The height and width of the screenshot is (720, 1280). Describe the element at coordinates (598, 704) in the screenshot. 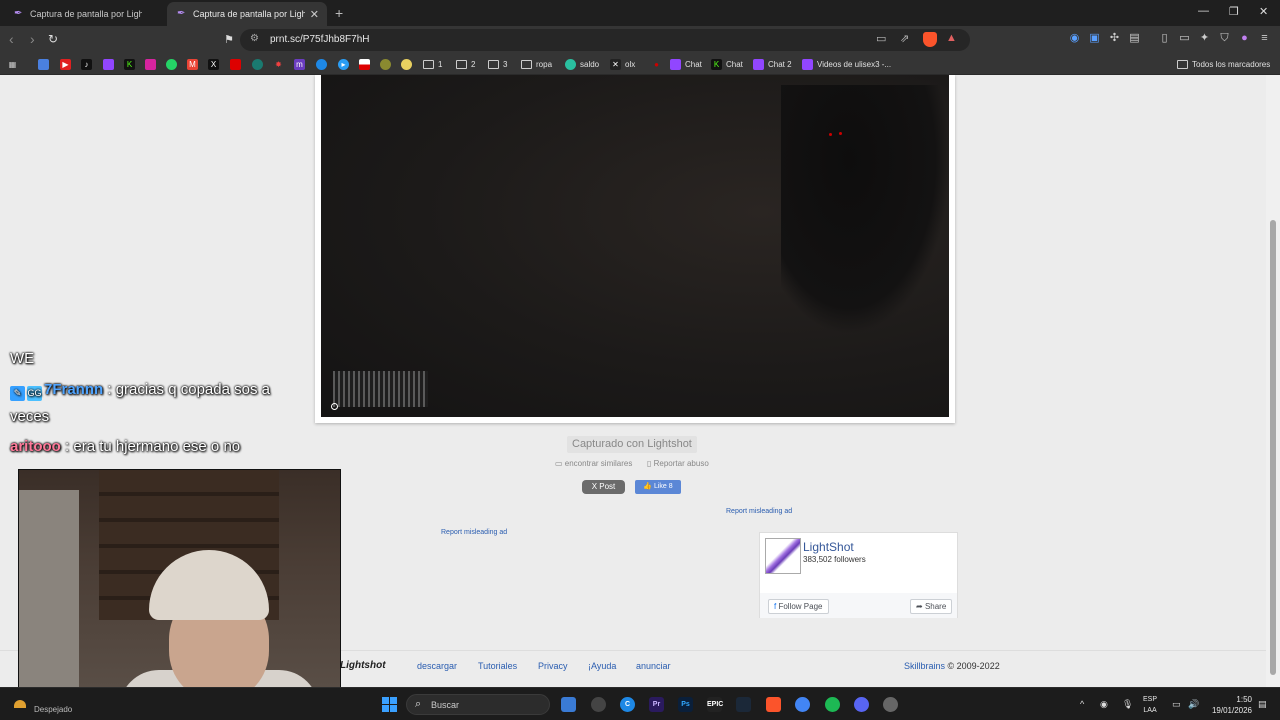

I see `obs-icon` at that location.